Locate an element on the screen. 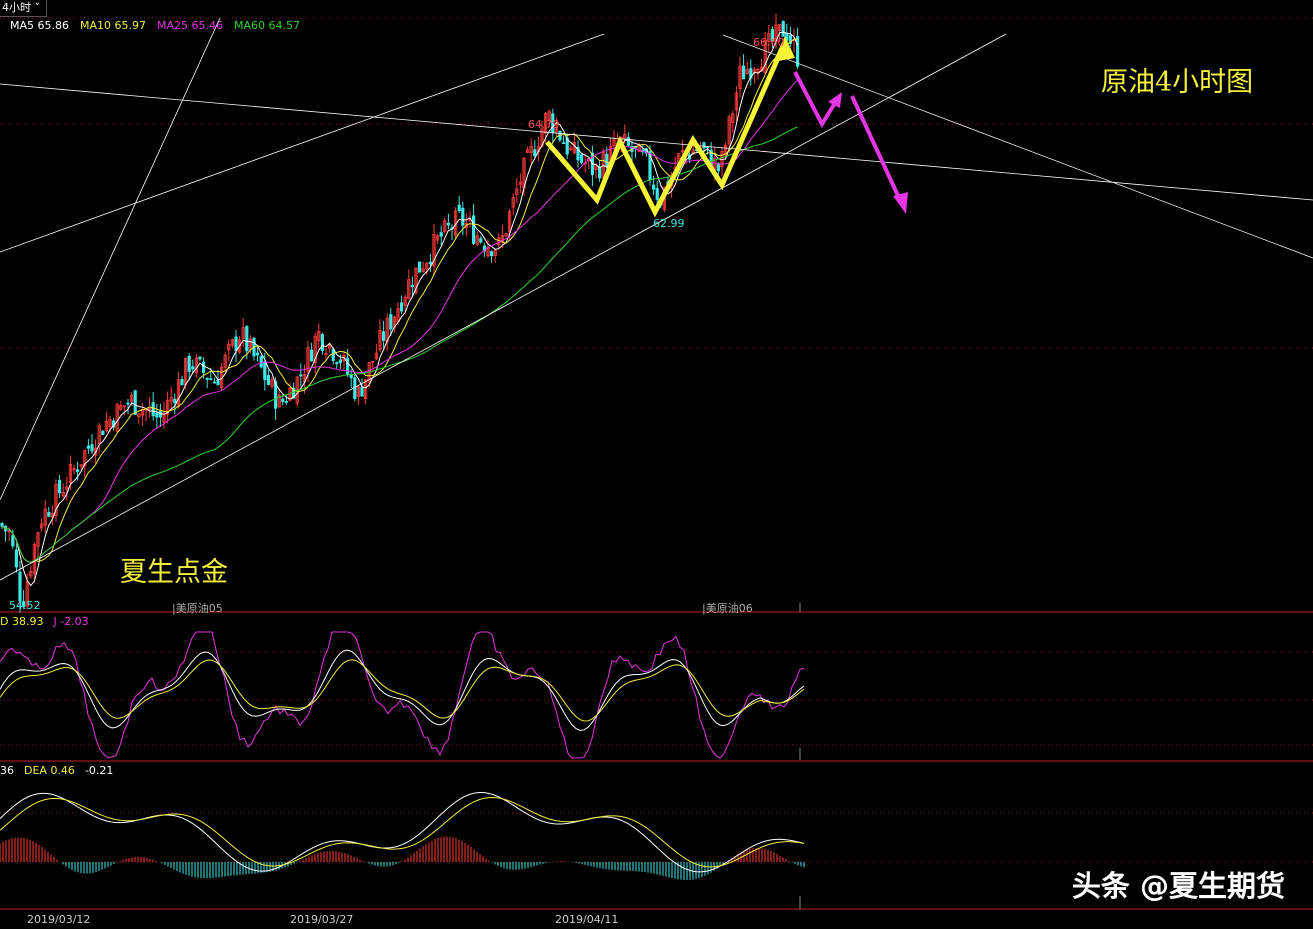 This screenshot has width=1313, height=929. high-price-label: 66.60 is located at coordinates (769, 42).